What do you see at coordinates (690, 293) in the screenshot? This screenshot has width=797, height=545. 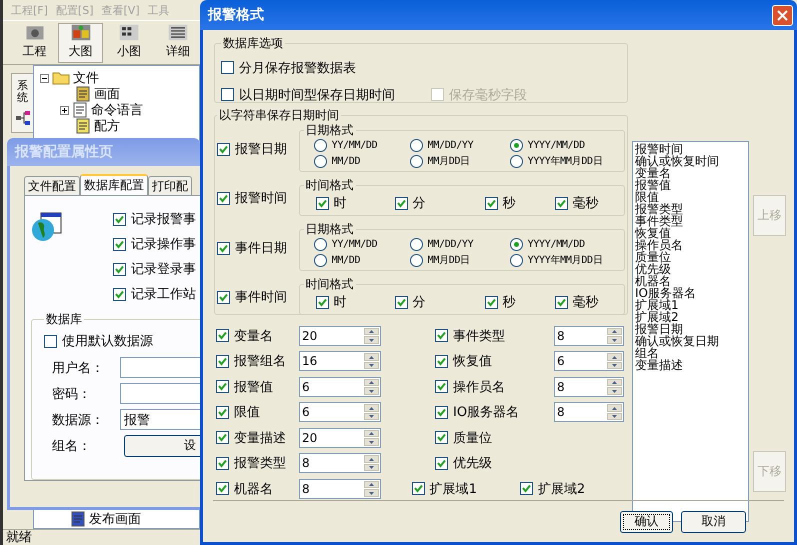 I see `list-item: IO服务器名` at bounding box center [690, 293].